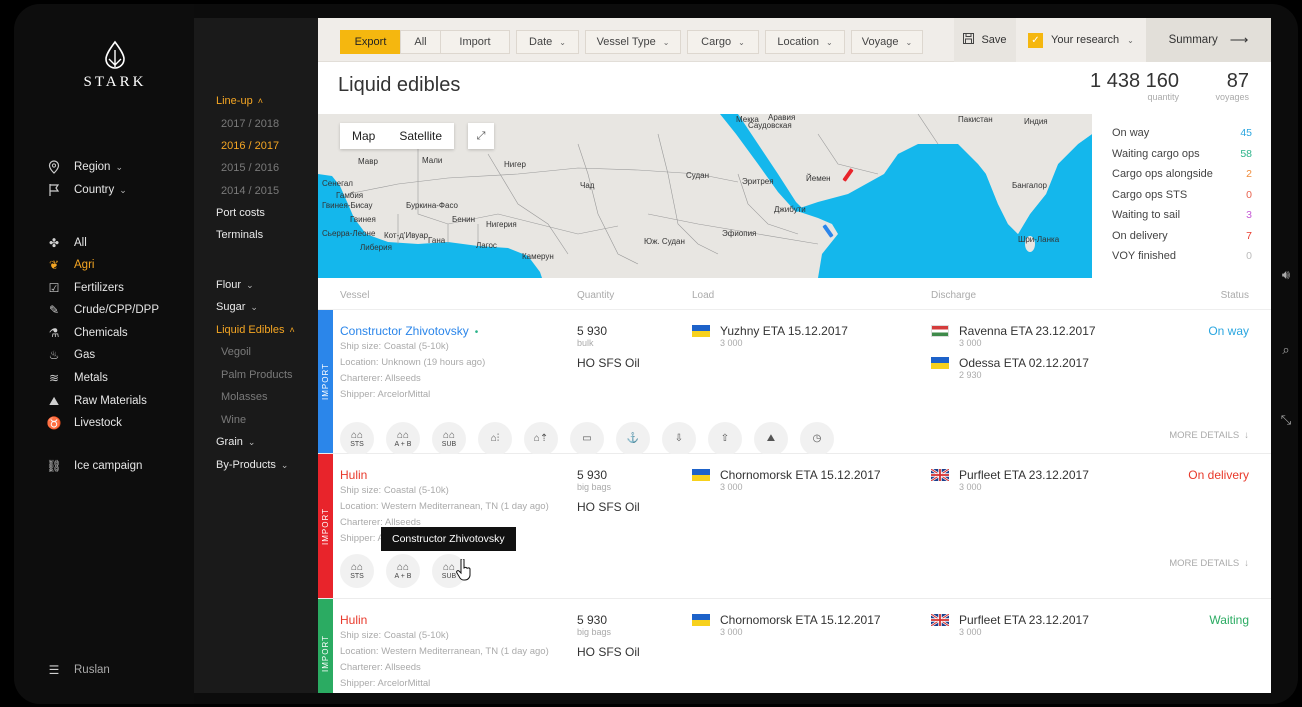  What do you see at coordinates (244, 397) in the screenshot?
I see `subcategory-item: Molasses` at bounding box center [244, 397].